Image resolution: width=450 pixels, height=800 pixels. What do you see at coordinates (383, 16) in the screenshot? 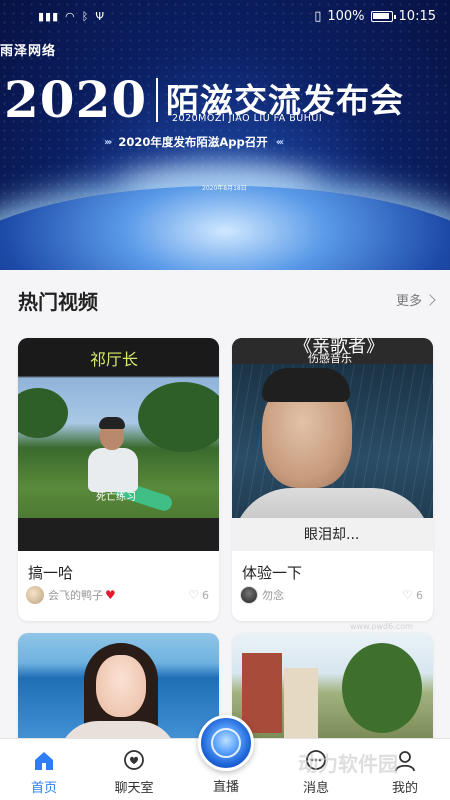
I see `battery-icon` at bounding box center [383, 16].